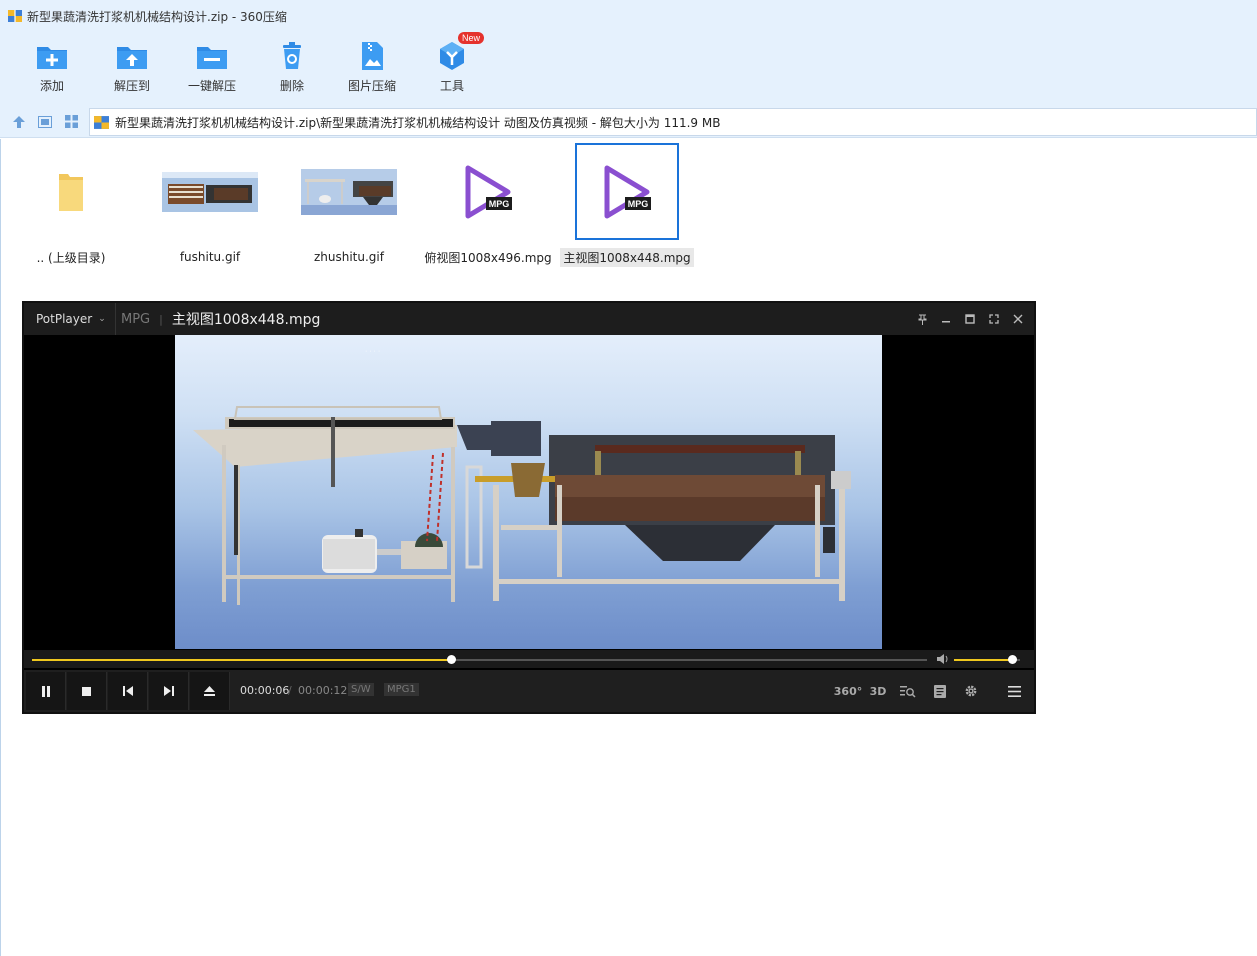  I want to click on subtitle-button, so click(940, 691).